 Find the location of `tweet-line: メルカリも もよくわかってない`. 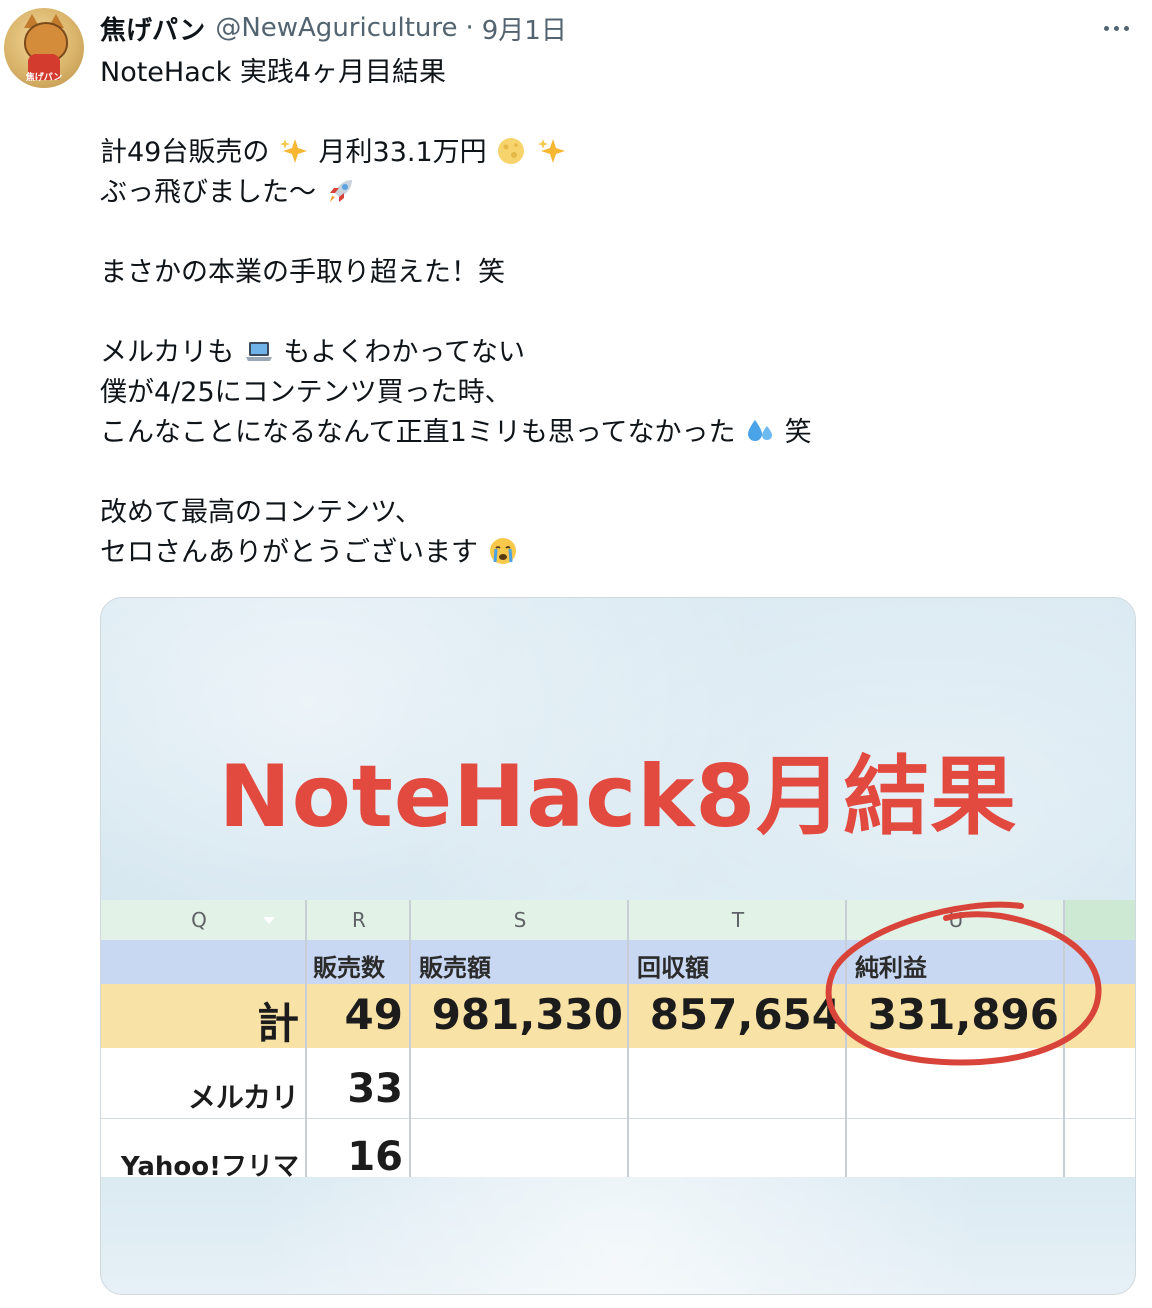

tweet-line: メルカリも もよくわかってない is located at coordinates (615, 353).